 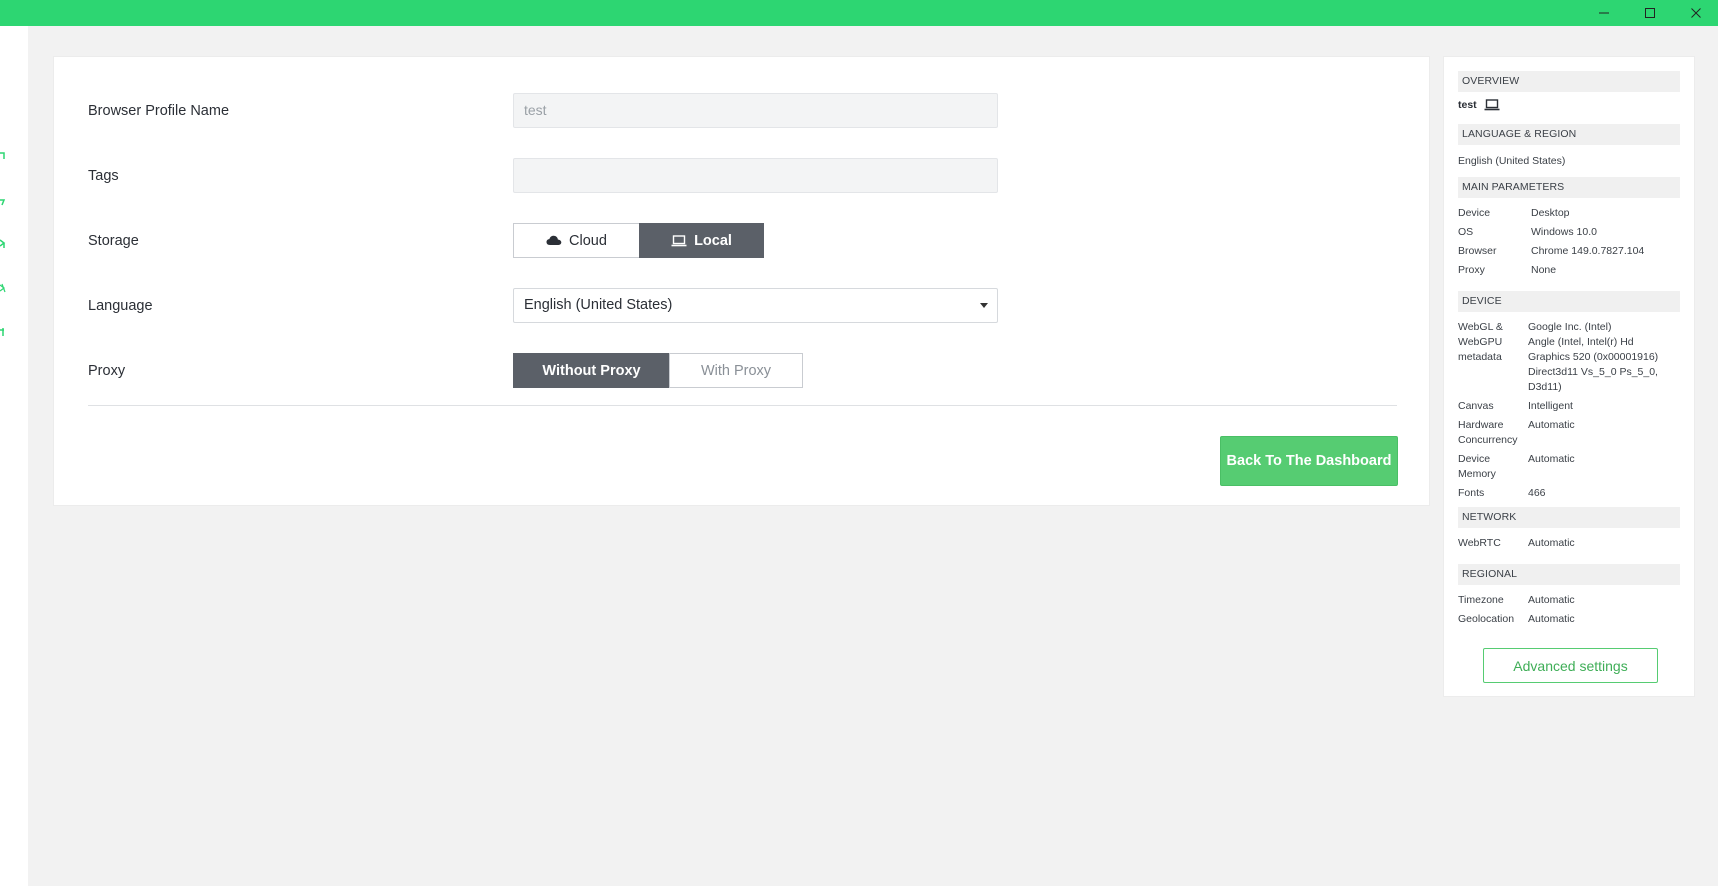 What do you see at coordinates (713, 240) in the screenshot?
I see `storage-local-label: Local` at bounding box center [713, 240].